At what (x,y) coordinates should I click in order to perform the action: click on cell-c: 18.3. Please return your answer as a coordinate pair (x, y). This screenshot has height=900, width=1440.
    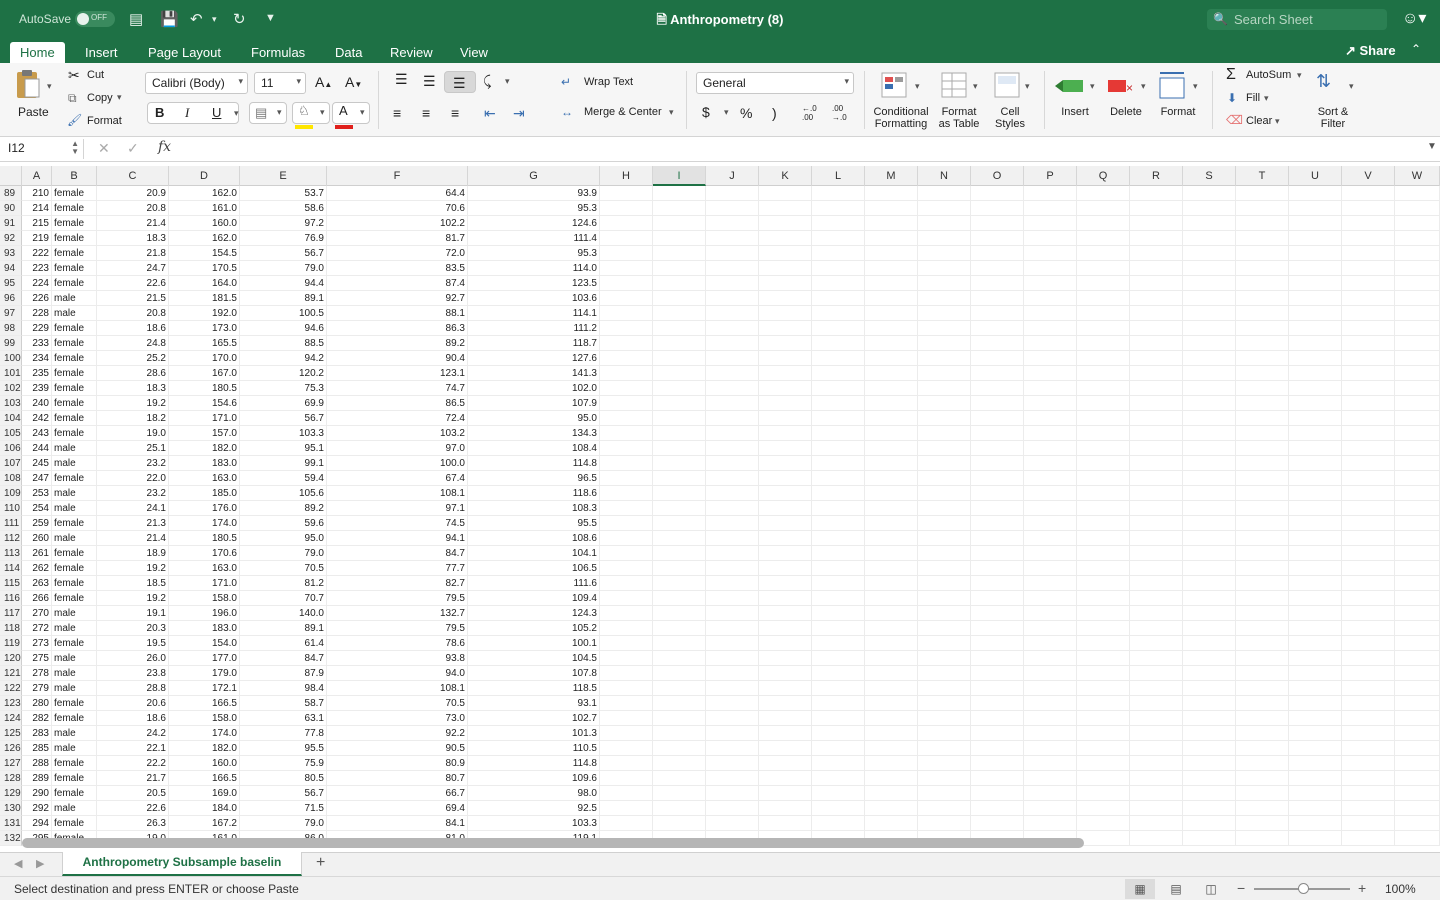
    Looking at the image, I should click on (133, 238).